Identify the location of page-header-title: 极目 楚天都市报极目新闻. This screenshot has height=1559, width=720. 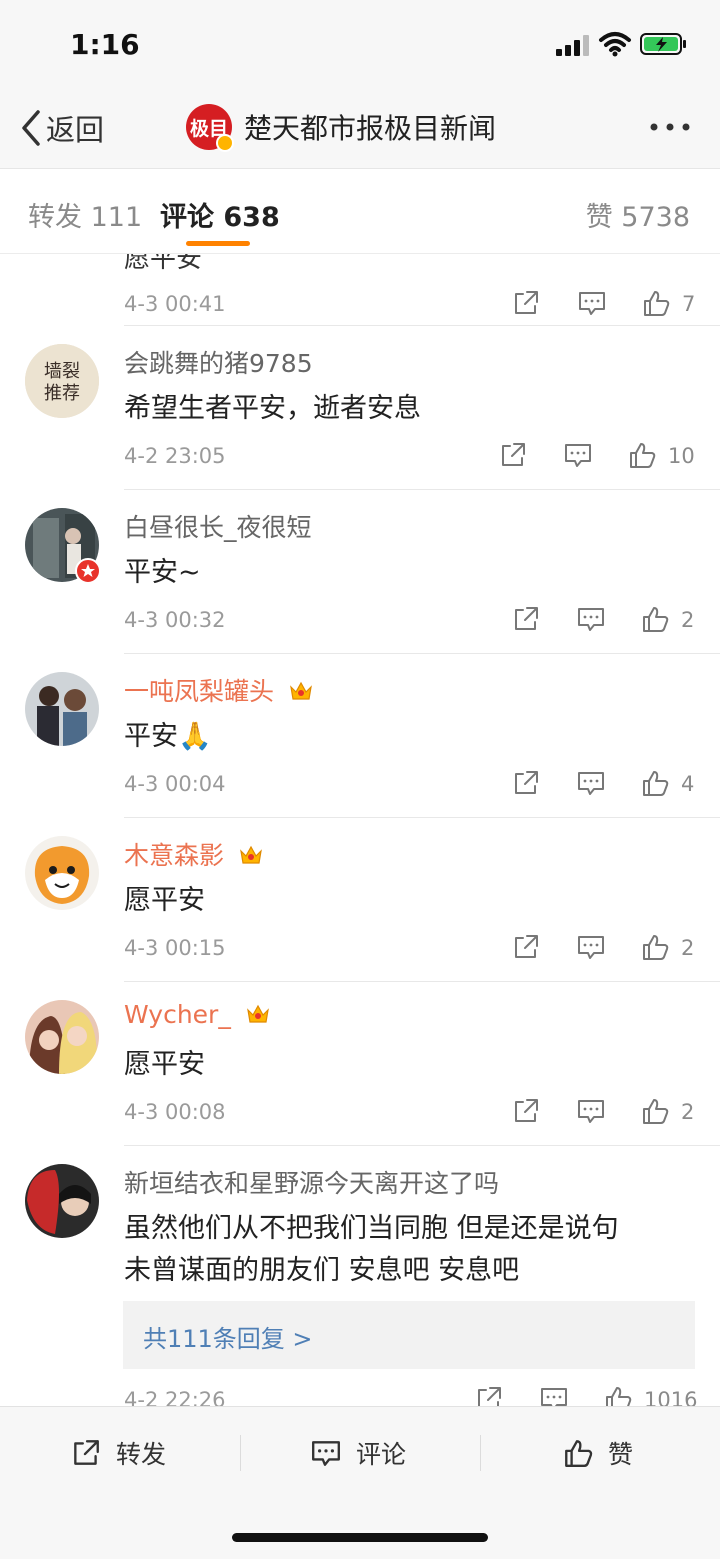
(341, 127).